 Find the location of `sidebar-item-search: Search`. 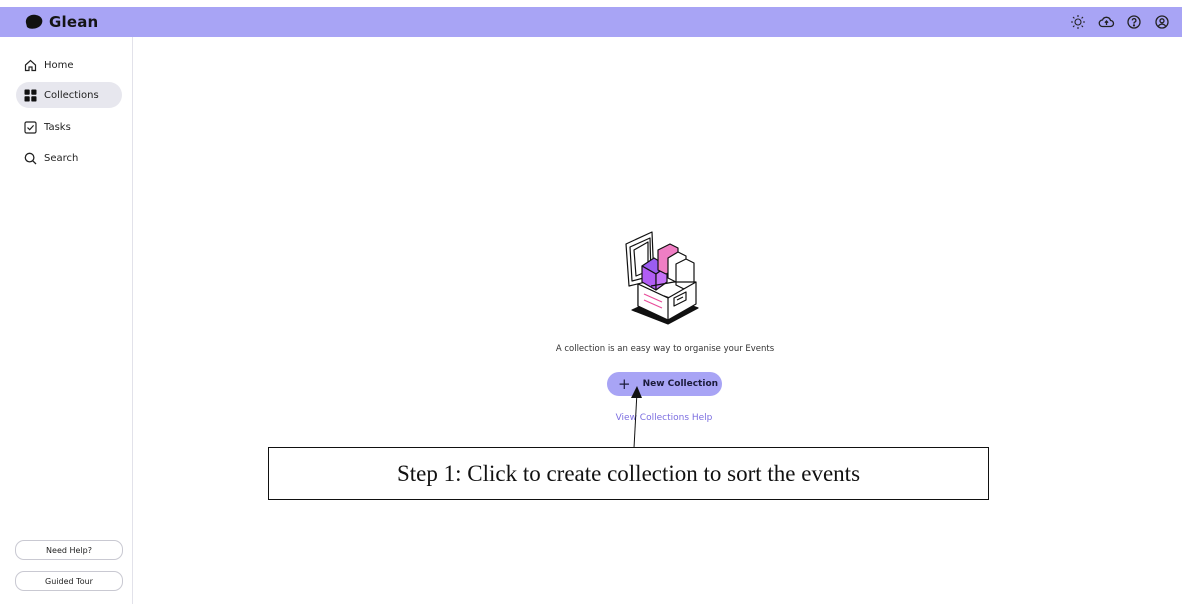

sidebar-item-search: Search is located at coordinates (69, 158).